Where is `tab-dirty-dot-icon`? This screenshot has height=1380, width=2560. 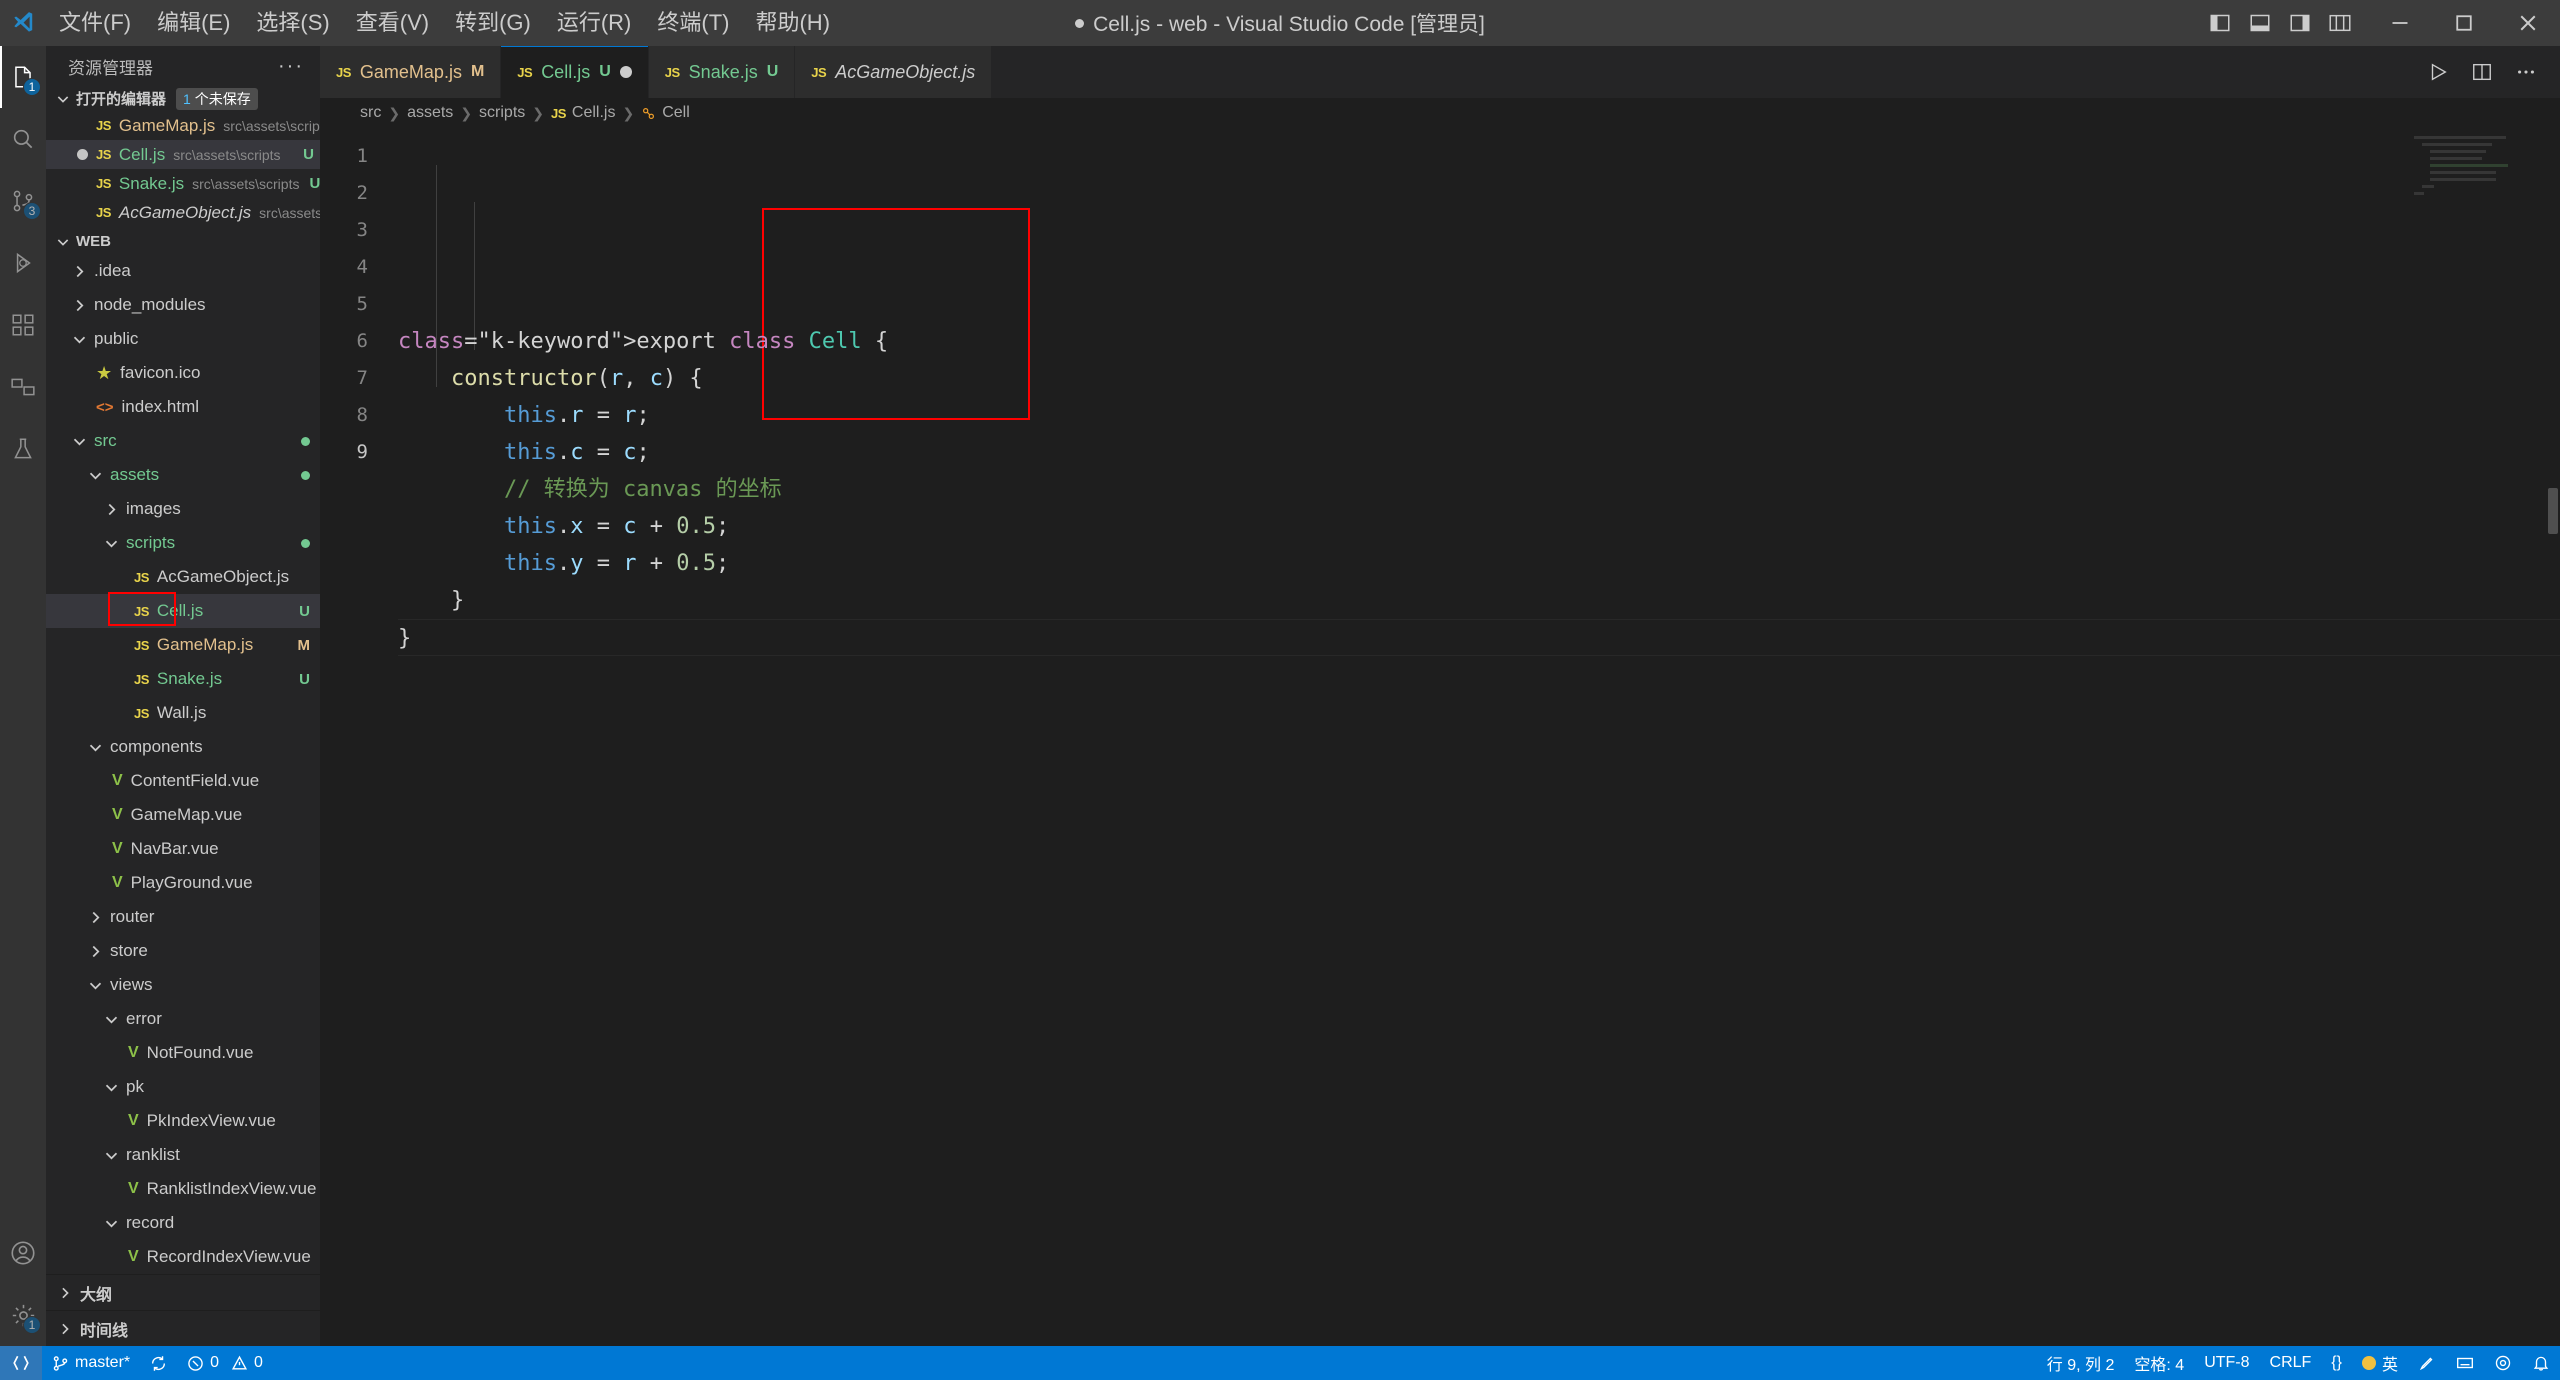
tab-dirty-dot-icon is located at coordinates (625, 72).